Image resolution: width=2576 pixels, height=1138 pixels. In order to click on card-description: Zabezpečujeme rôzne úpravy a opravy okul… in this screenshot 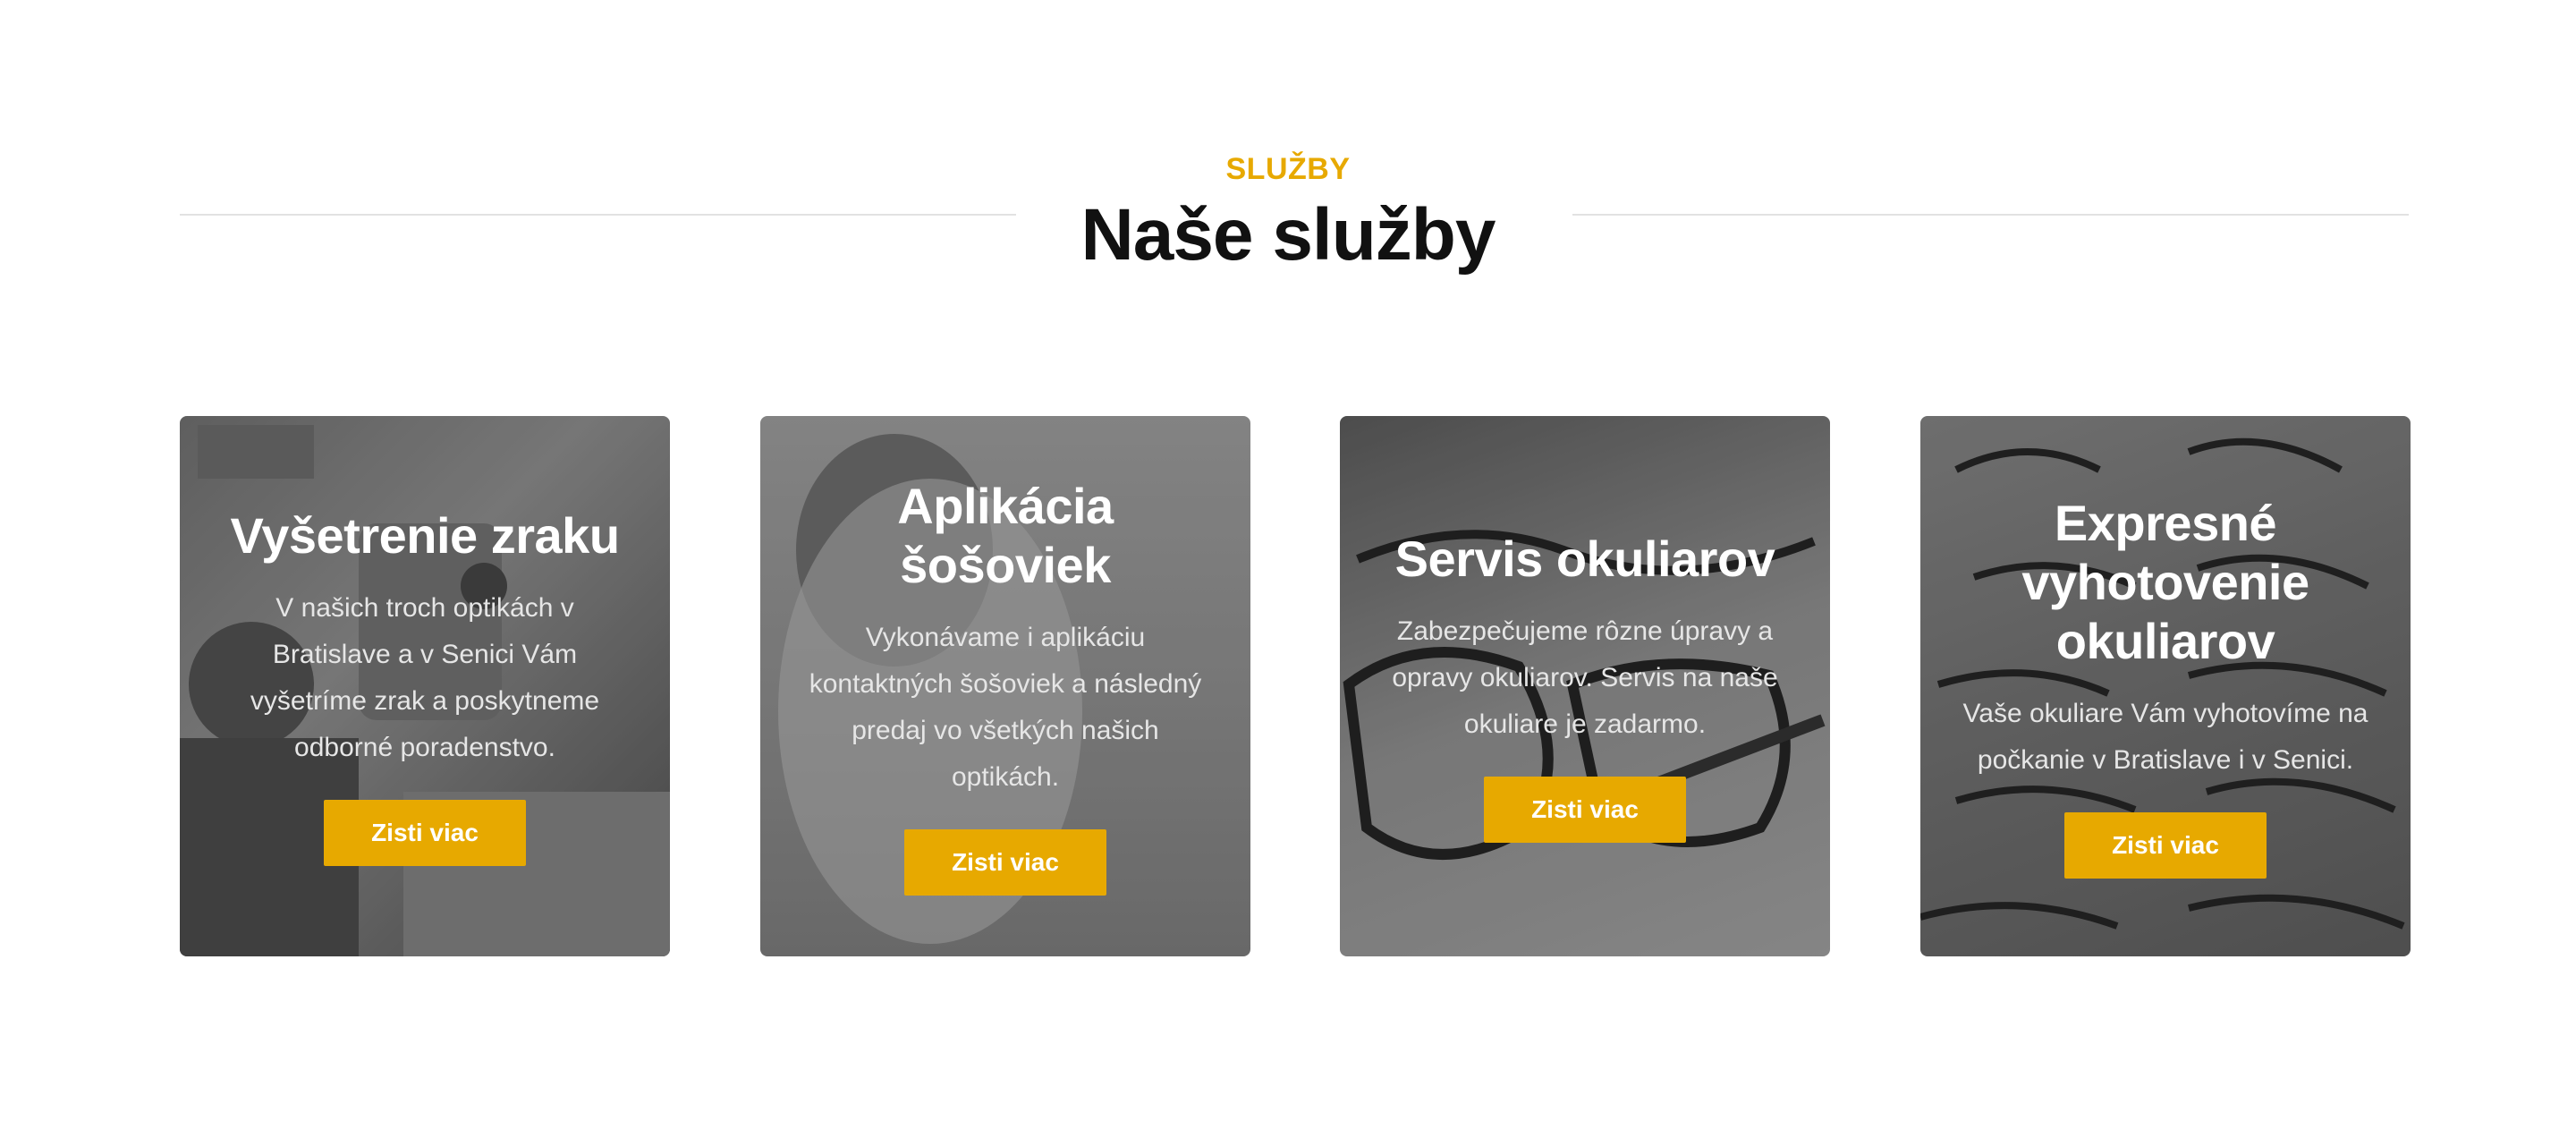, I will do `click(1585, 677)`.